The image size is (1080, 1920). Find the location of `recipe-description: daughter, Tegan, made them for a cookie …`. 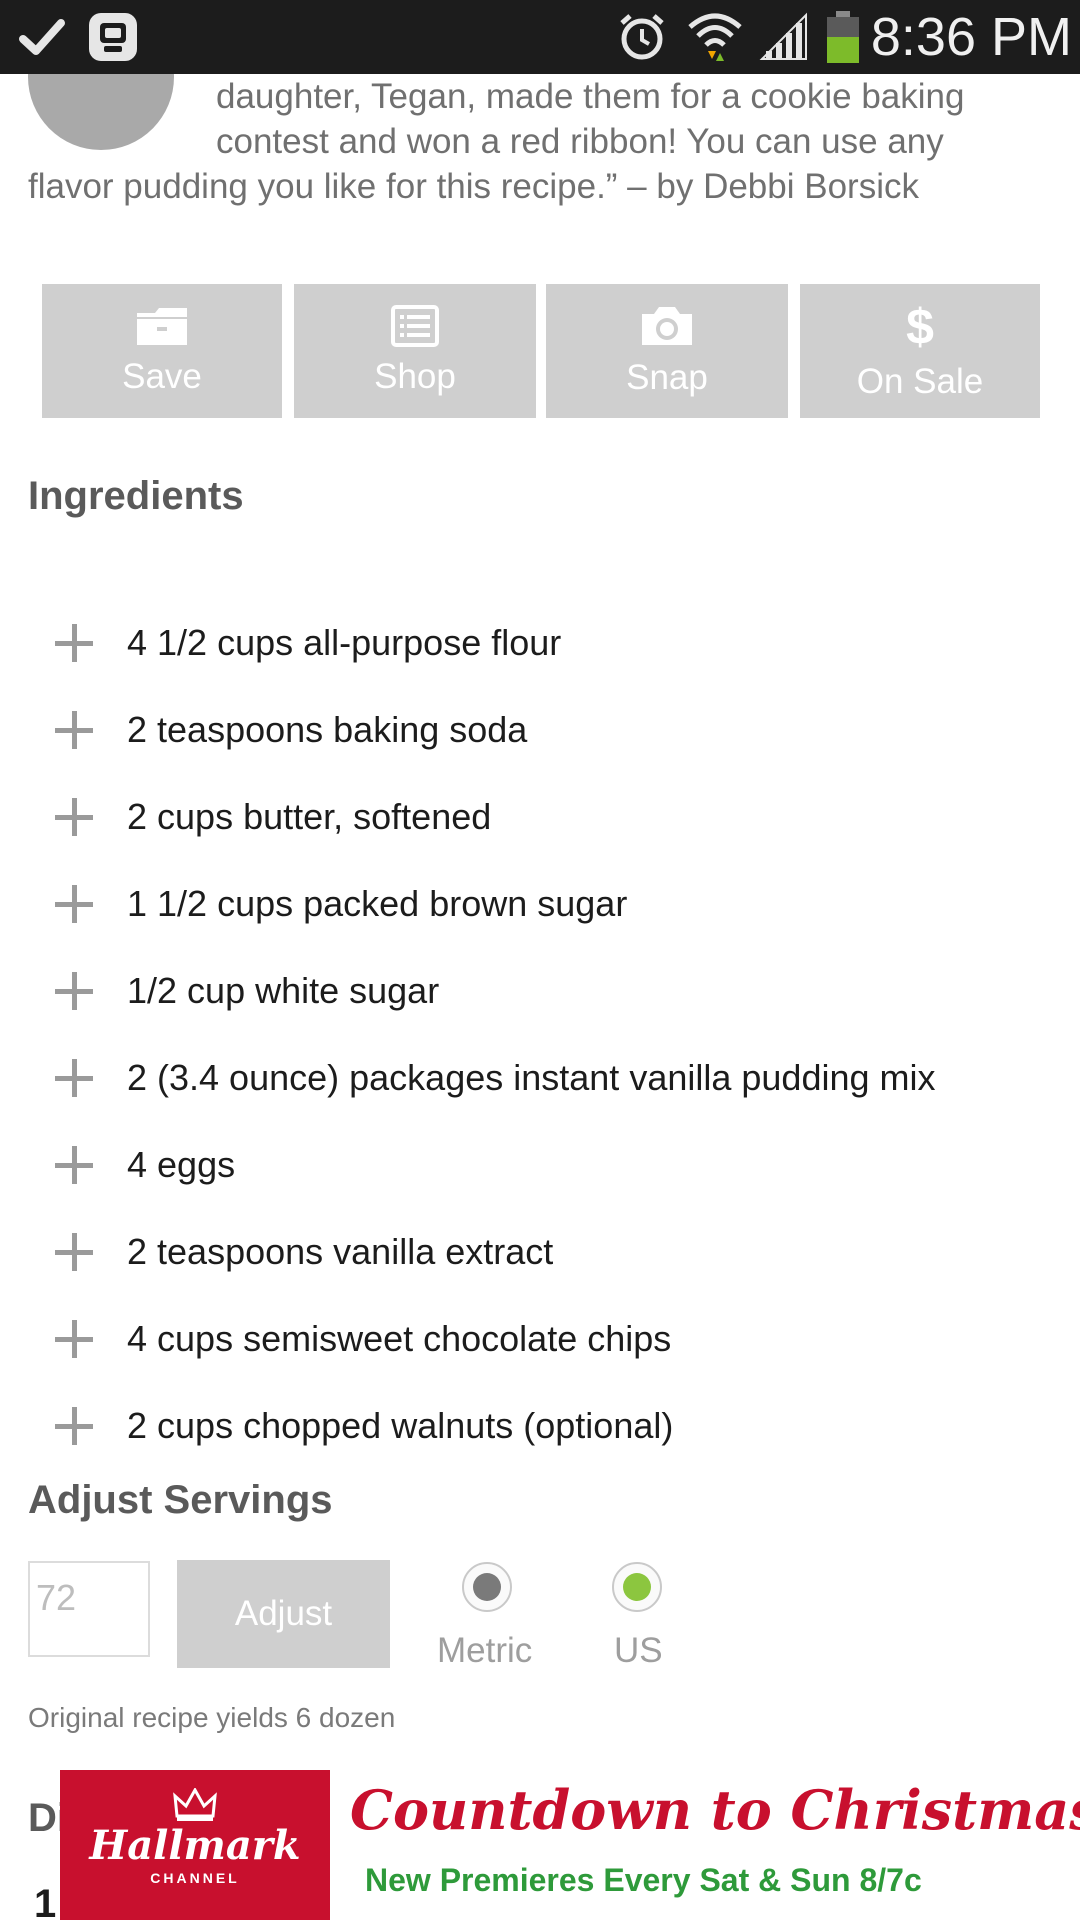

recipe-description: daughter, Tegan, made them for a cookie … is located at coordinates (538, 141).